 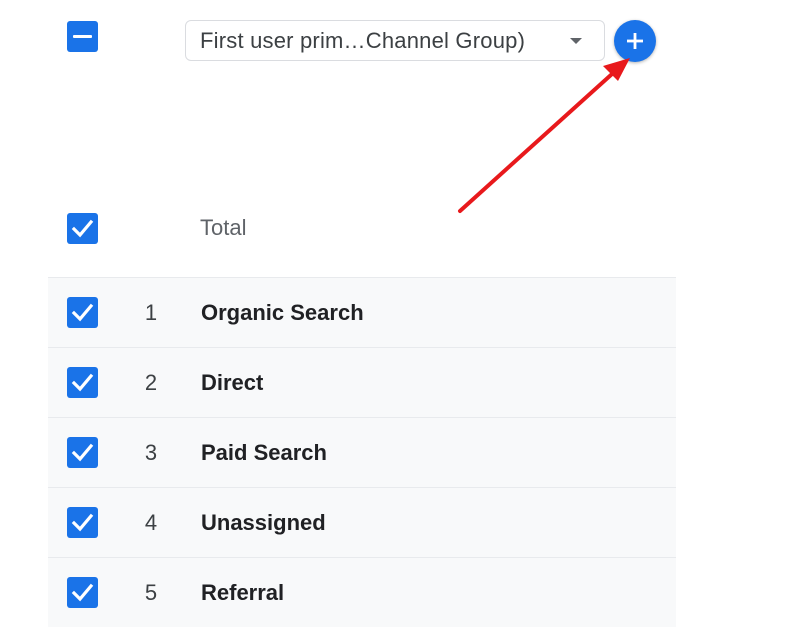 I want to click on select-all-checkbox, so click(x=82, y=36).